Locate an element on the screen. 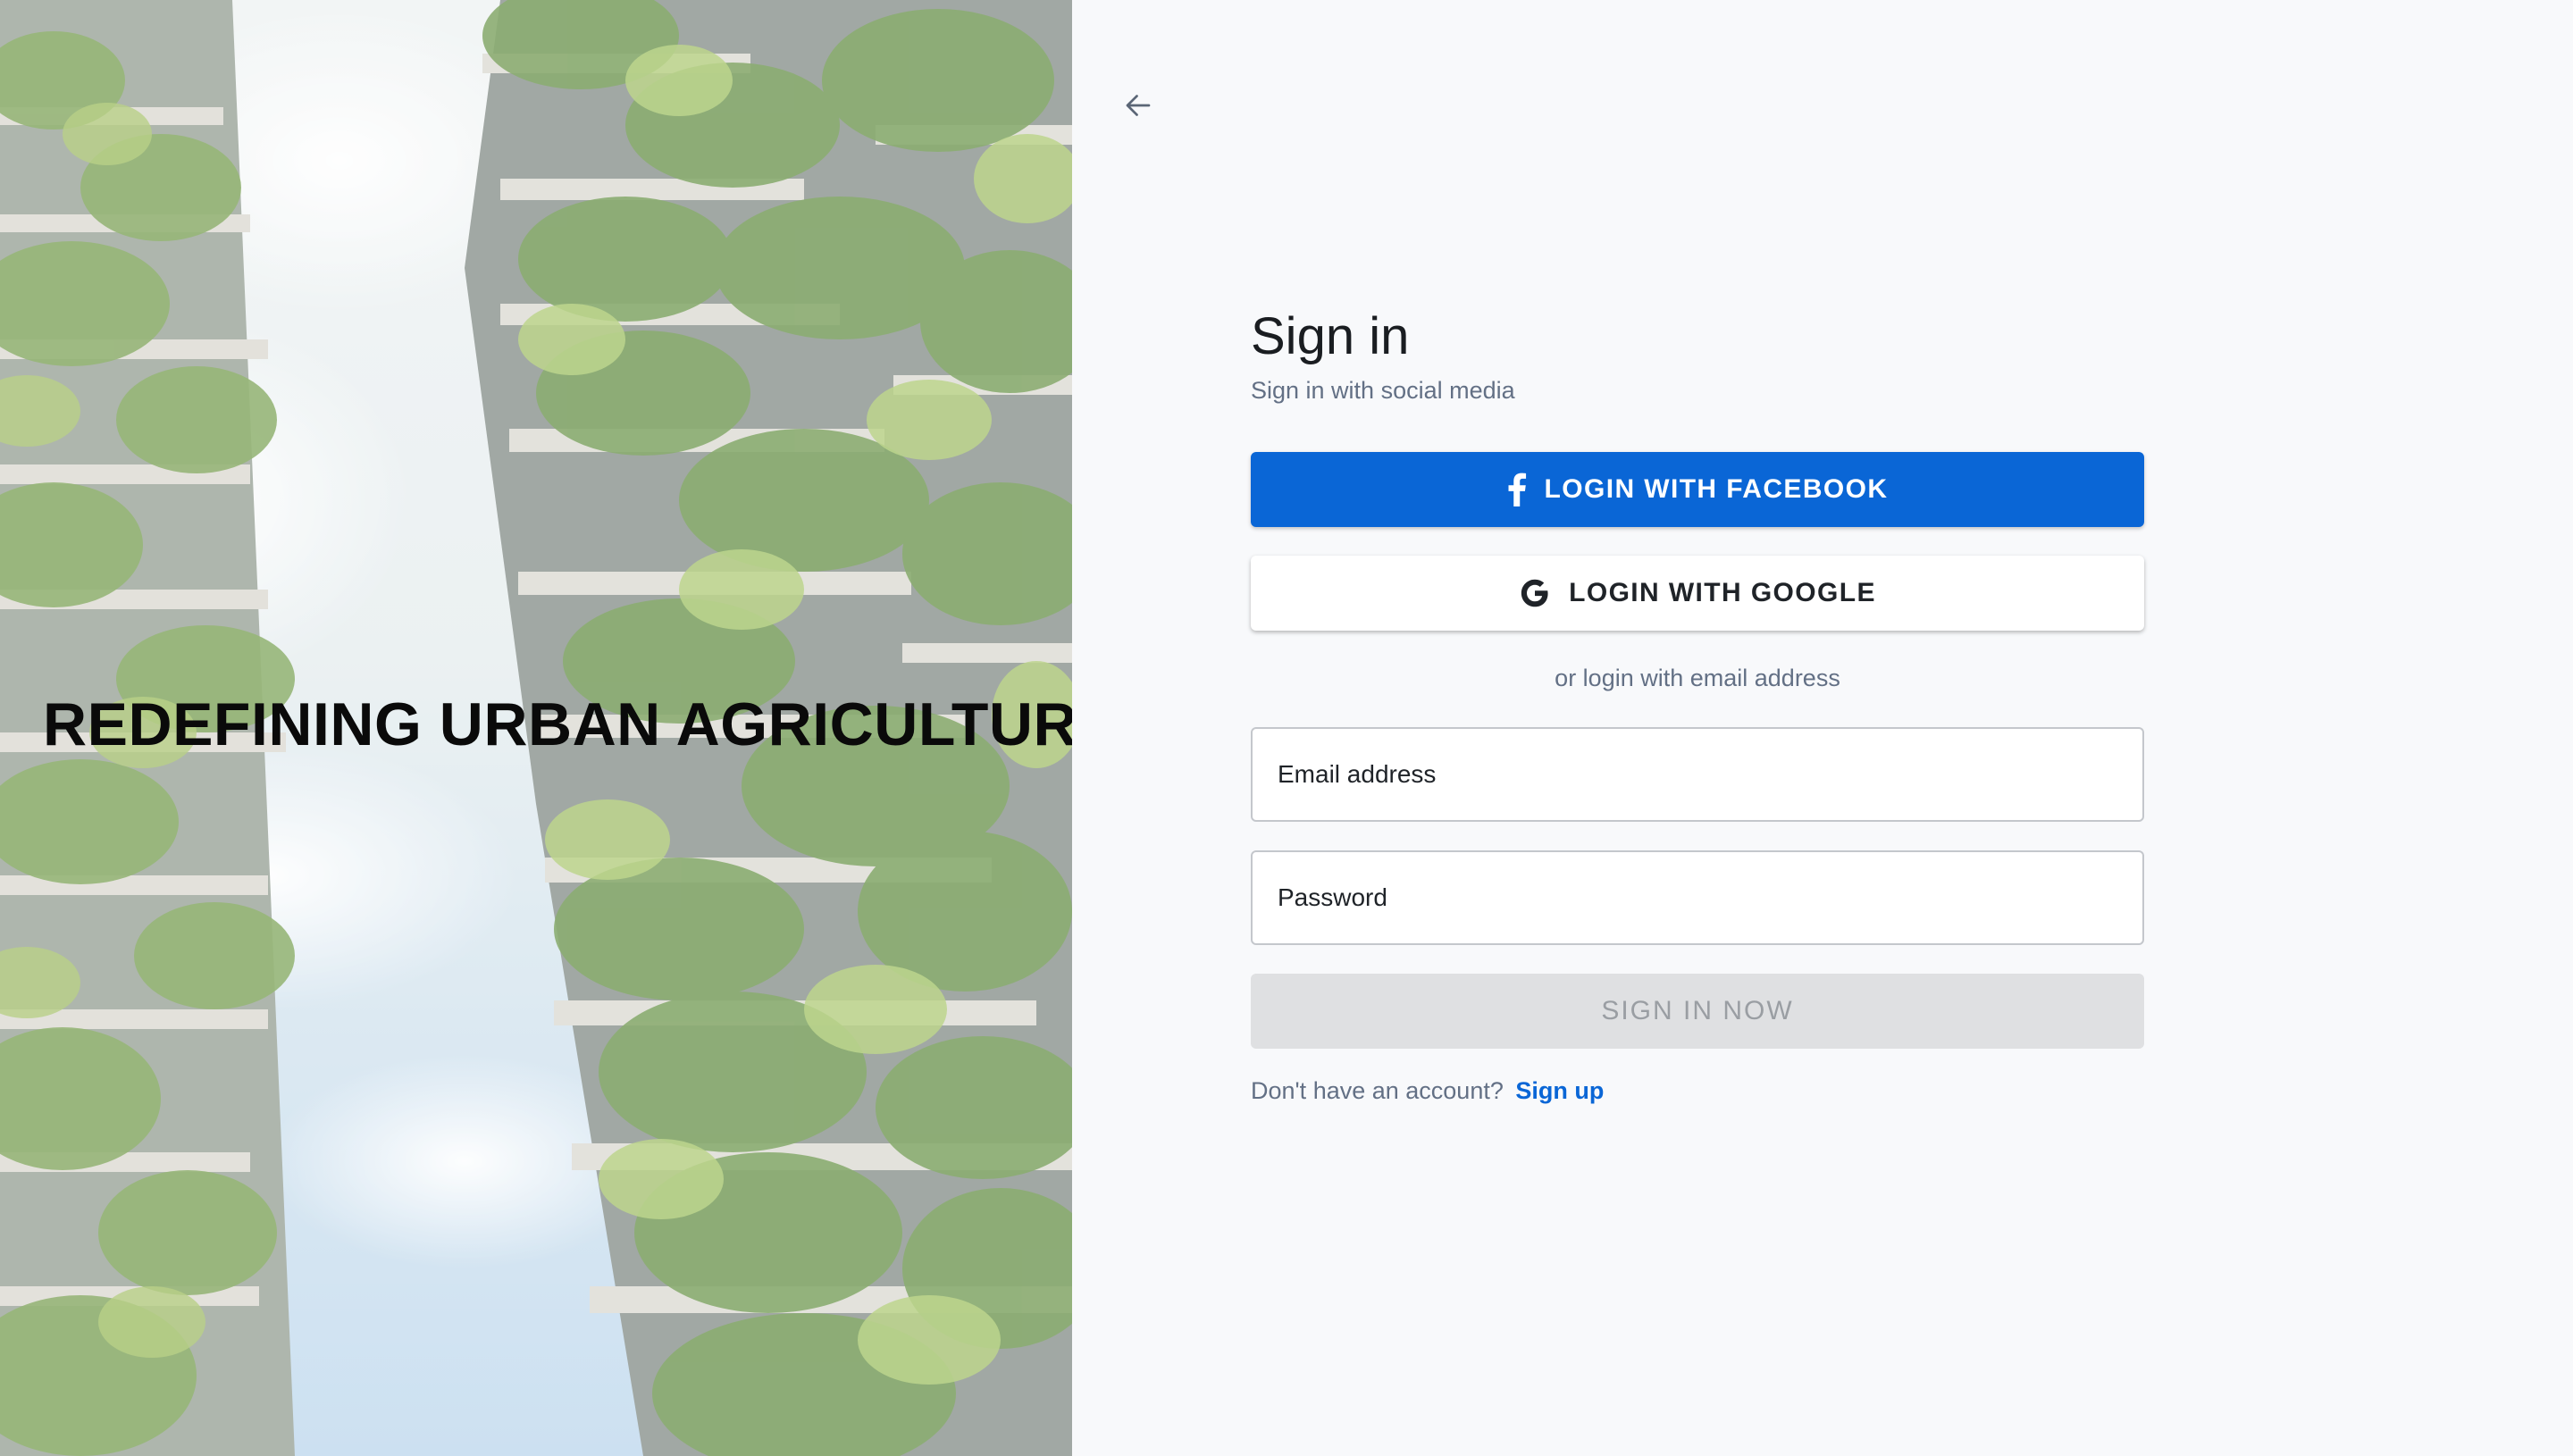  facebook-login-button: LOGIN WITH FACEBOOK is located at coordinates (1697, 489).